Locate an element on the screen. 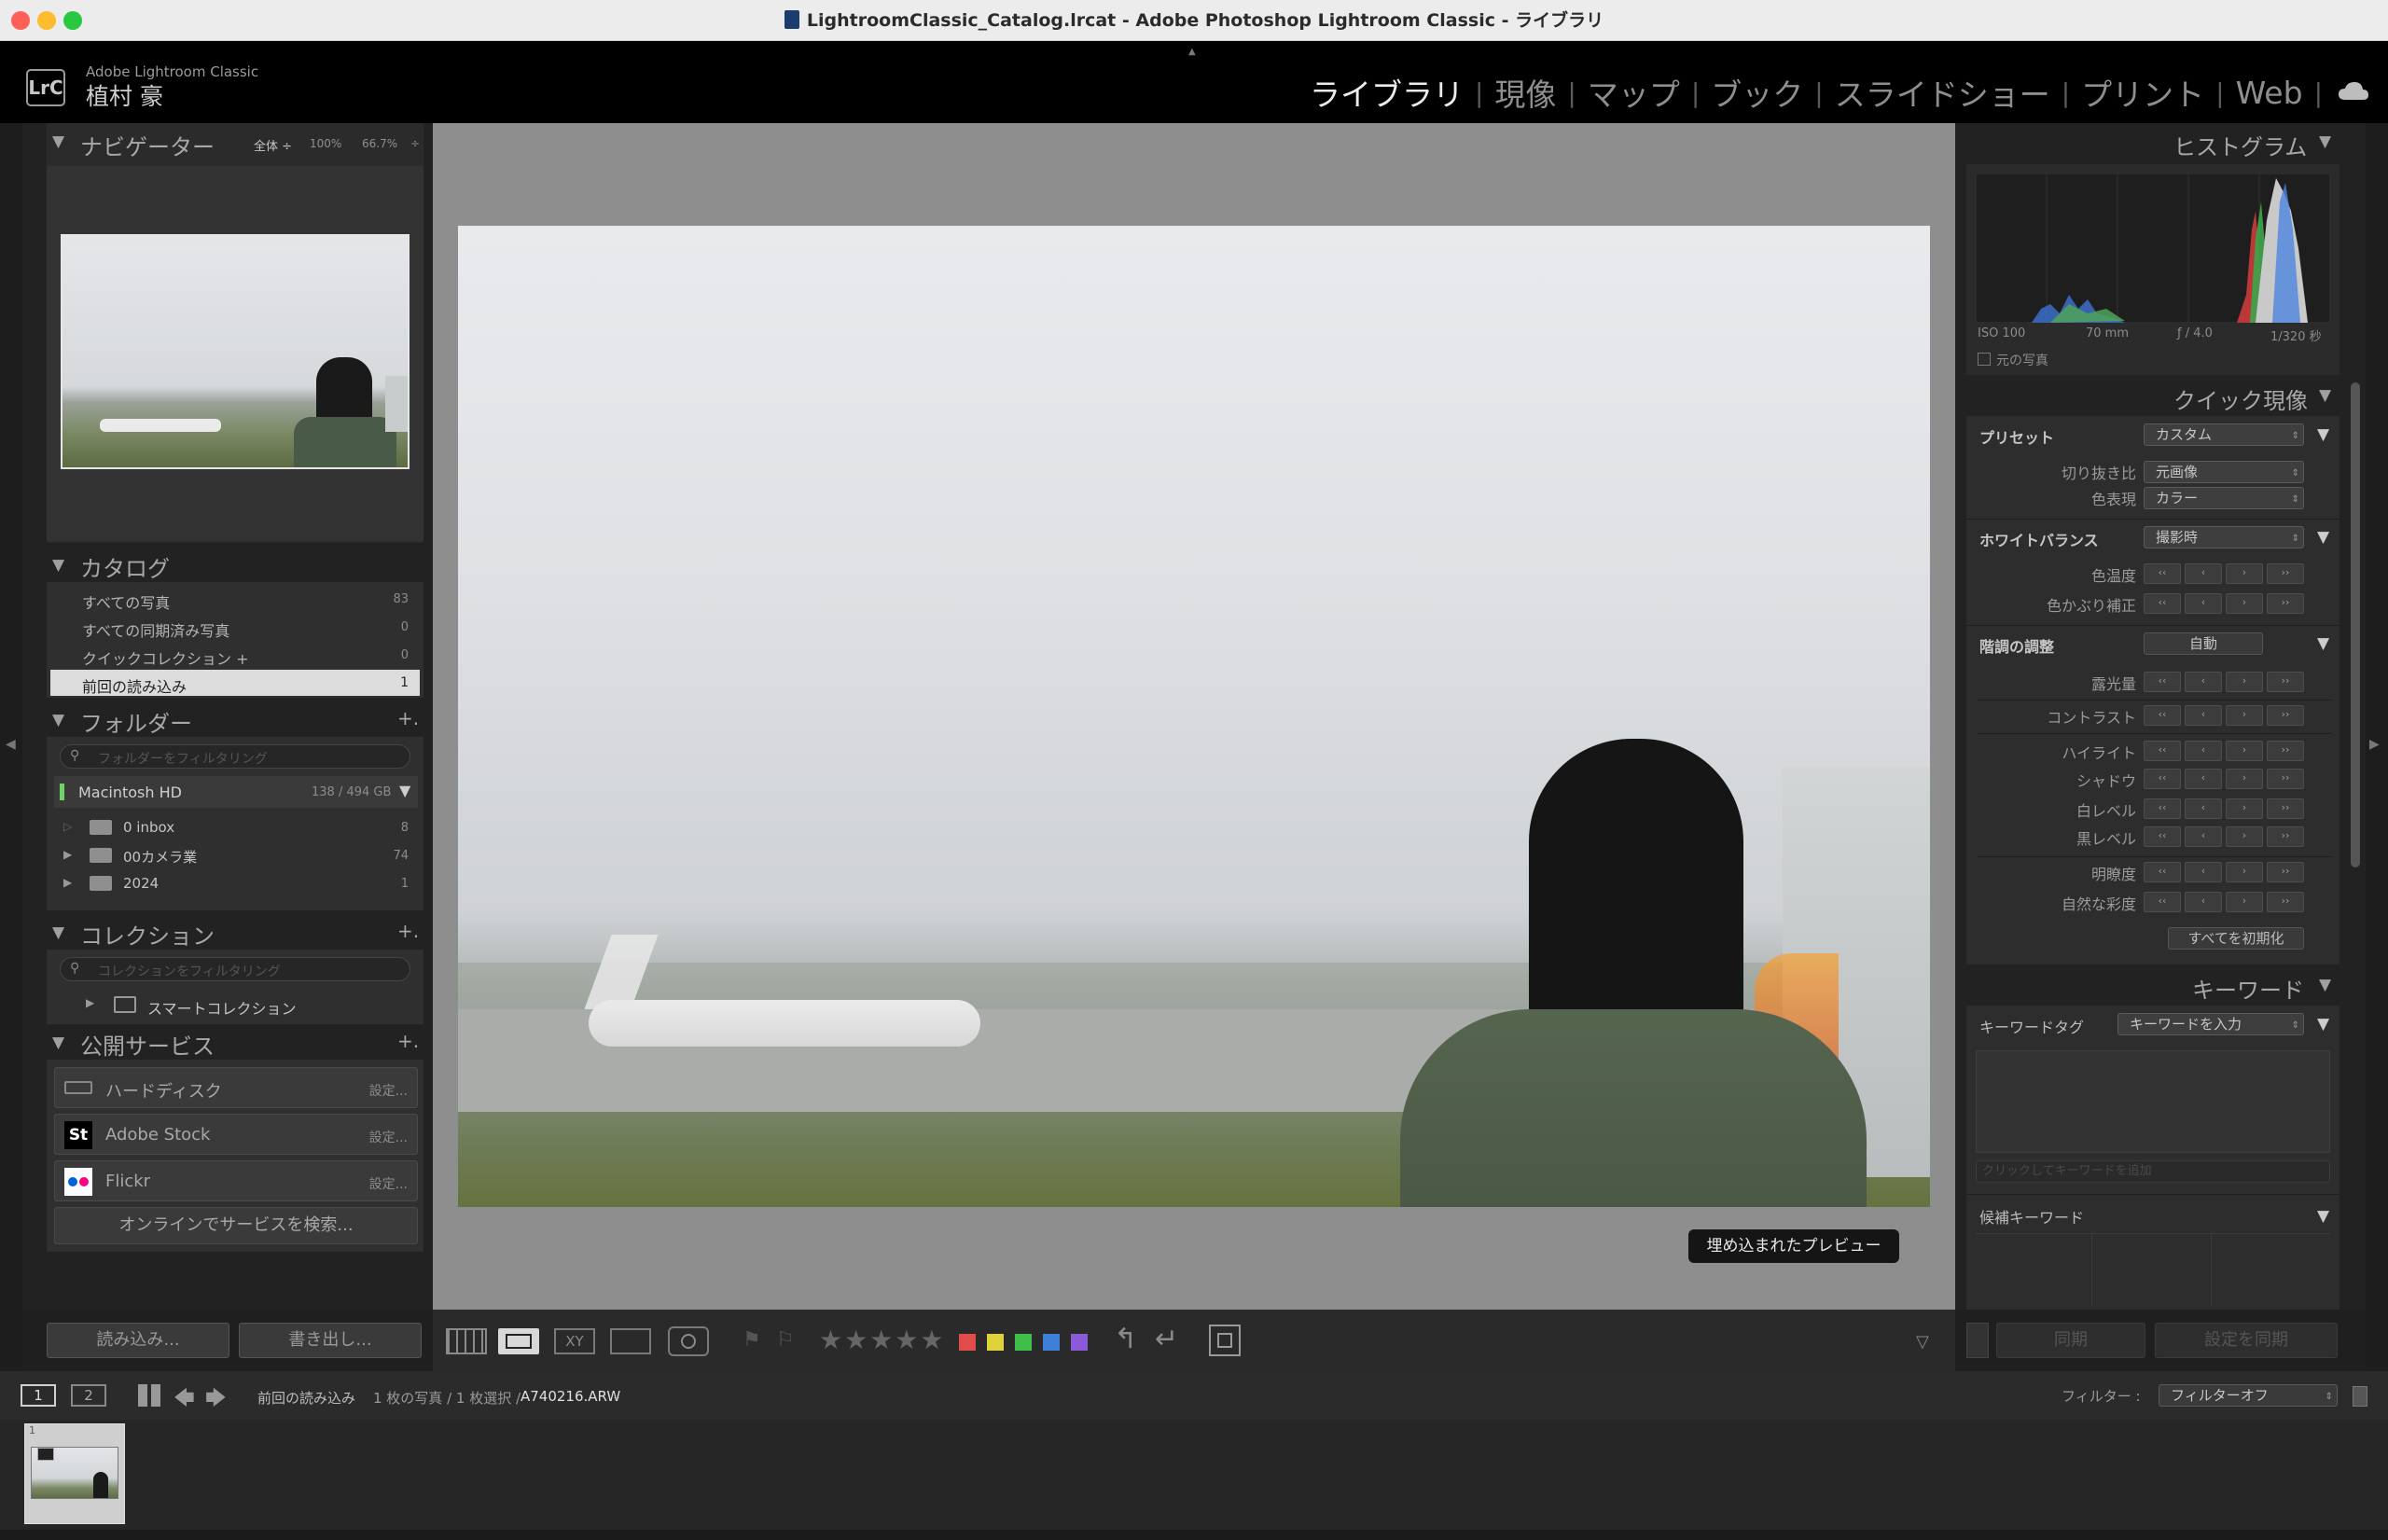 The image size is (2388, 1540). color-label-red is located at coordinates (967, 1342).